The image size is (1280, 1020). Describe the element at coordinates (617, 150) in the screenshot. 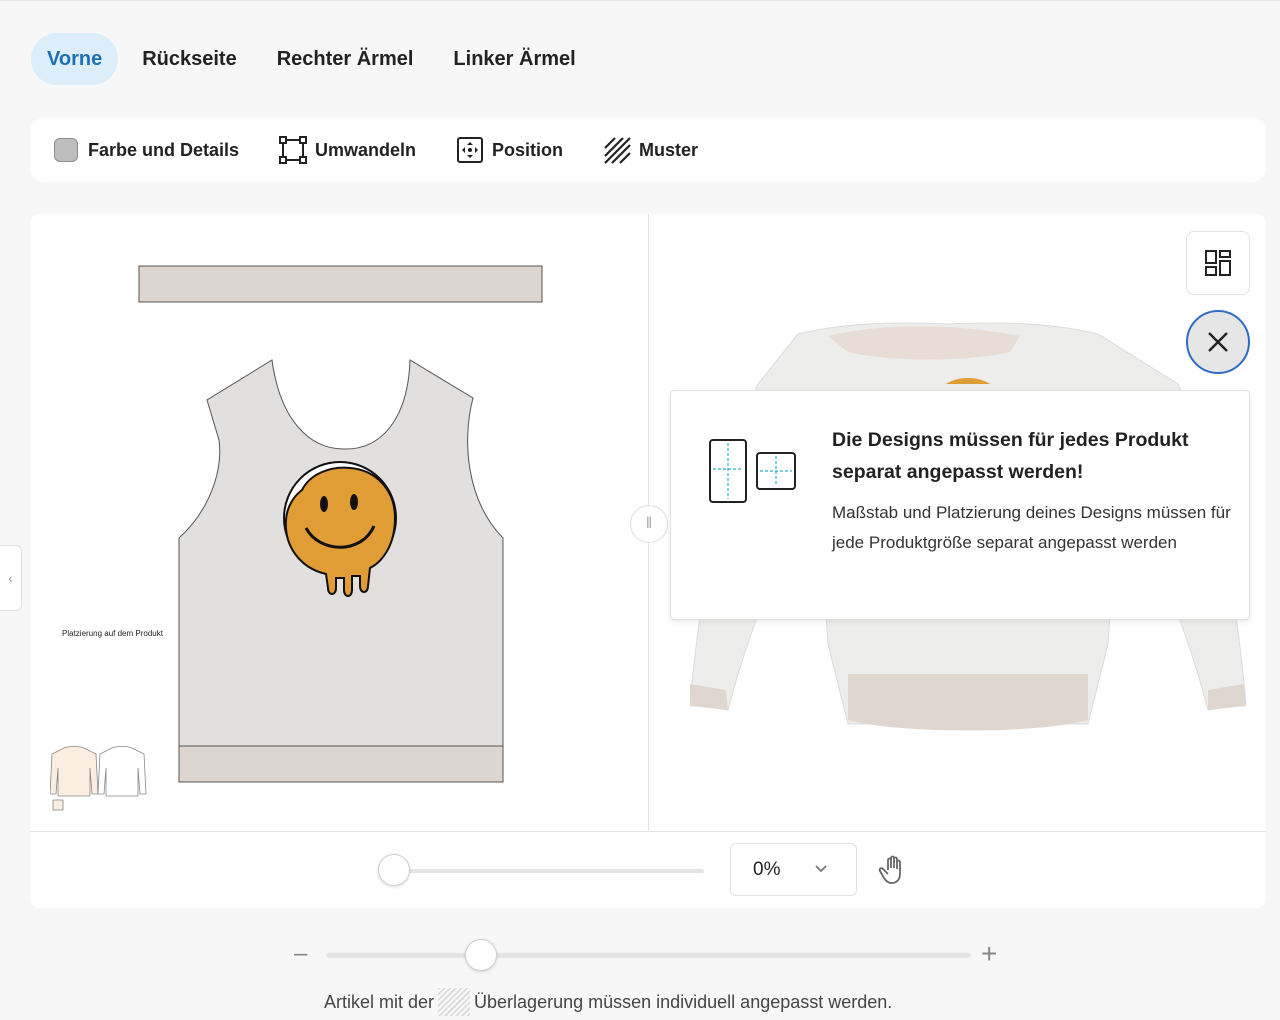

I see `pattern-icon` at that location.